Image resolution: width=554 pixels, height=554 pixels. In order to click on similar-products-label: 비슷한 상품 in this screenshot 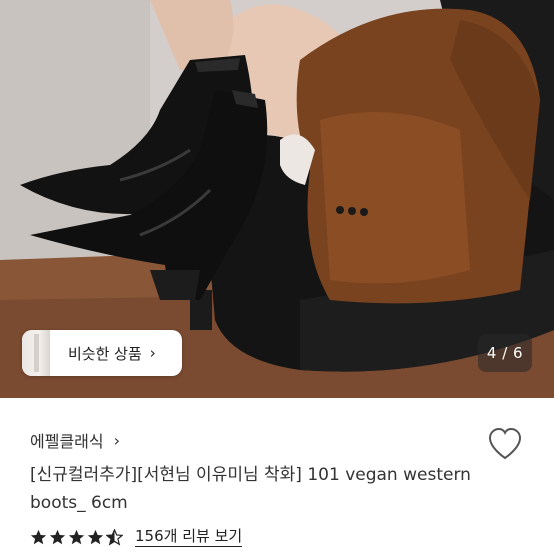, I will do `click(105, 353)`.